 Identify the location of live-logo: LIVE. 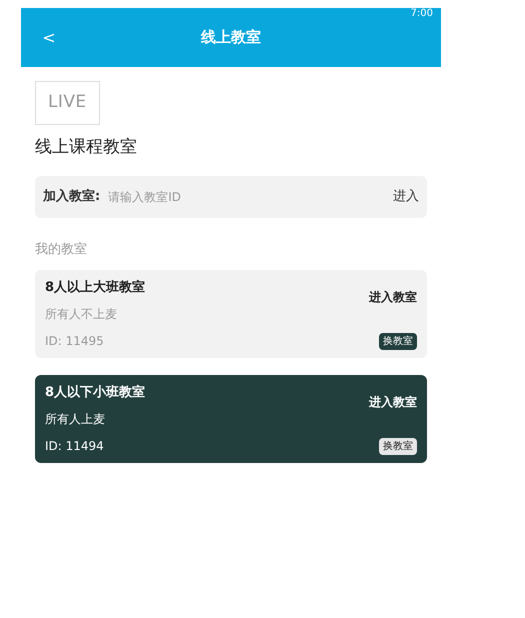
(67, 102).